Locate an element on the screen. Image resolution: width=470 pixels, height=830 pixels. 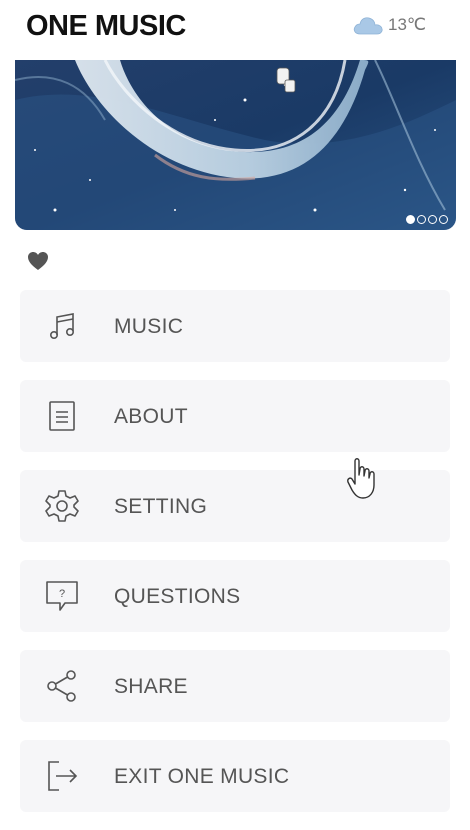
heart-icon is located at coordinates (38, 261).